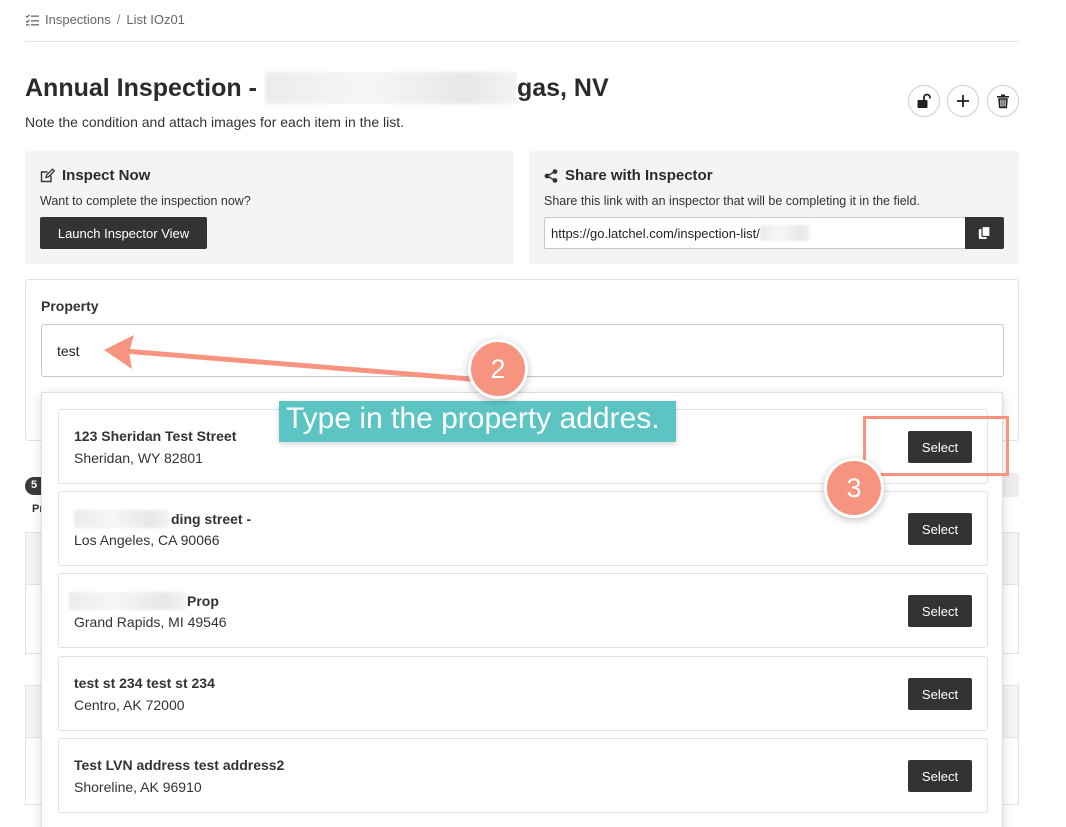 The width and height of the screenshot is (1066, 827). Describe the element at coordinates (147, 540) in the screenshot. I see `result-city: Los Angeles, CA 90066` at that location.